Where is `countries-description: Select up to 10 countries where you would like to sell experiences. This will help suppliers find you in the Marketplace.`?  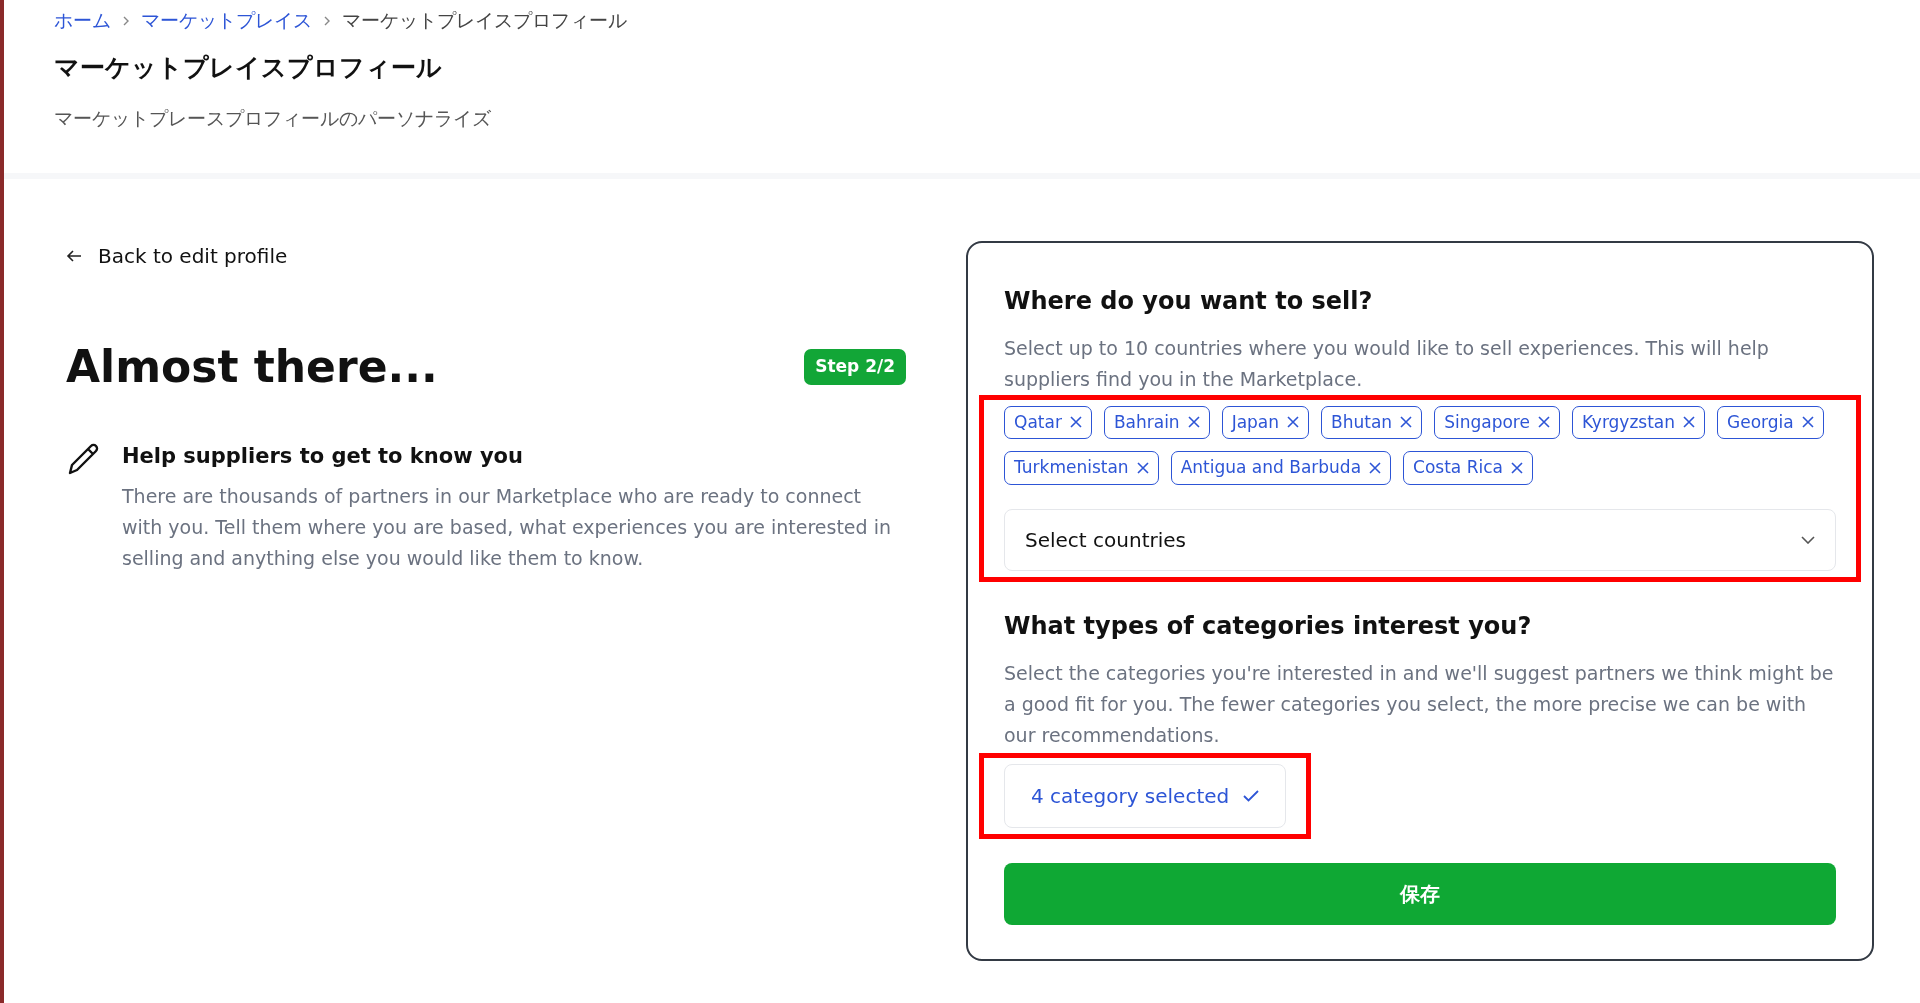
countries-description: Select up to 10 countries where you would like to sell experiences. This will help suppliers find you in the Marketplace. is located at coordinates (1387, 363).